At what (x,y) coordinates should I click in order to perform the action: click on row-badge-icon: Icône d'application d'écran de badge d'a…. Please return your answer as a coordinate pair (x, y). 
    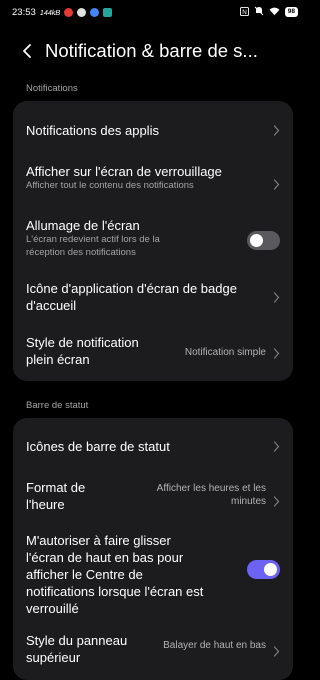
    Looking at the image, I should click on (153, 297).